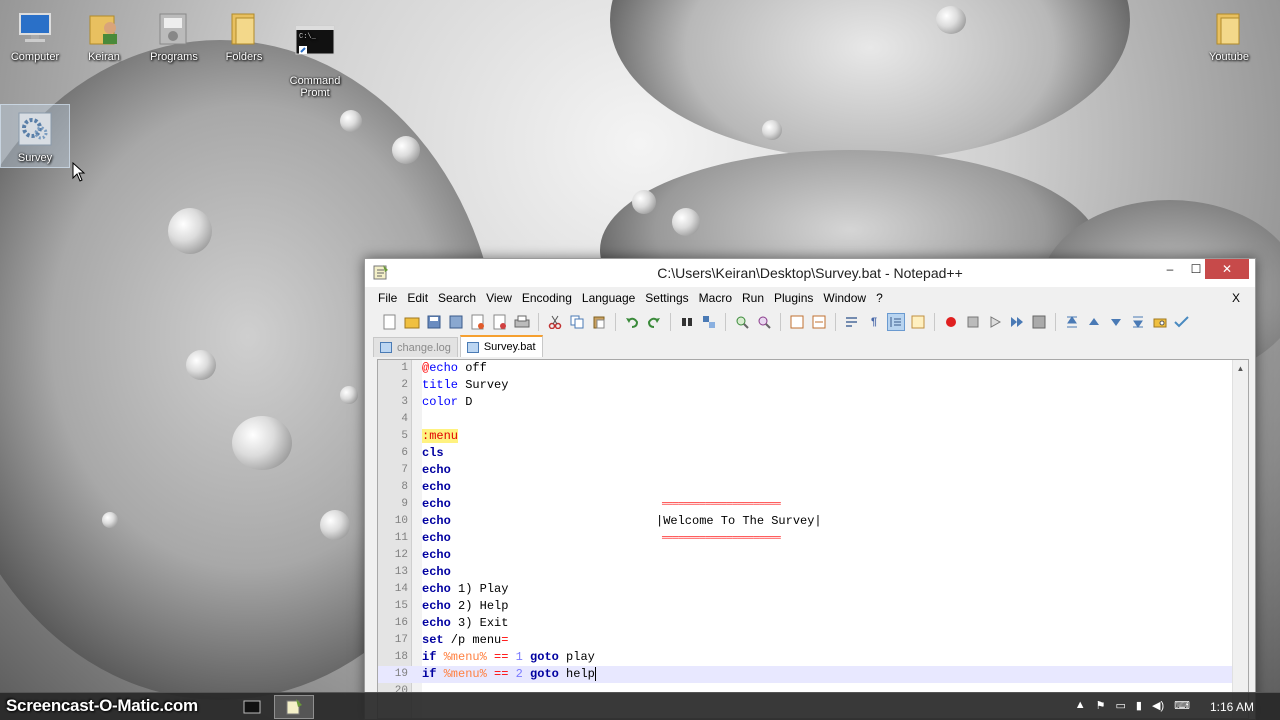 This screenshot has height=720, width=1280. What do you see at coordinates (608, 298) in the screenshot?
I see `menu-language: Language` at bounding box center [608, 298].